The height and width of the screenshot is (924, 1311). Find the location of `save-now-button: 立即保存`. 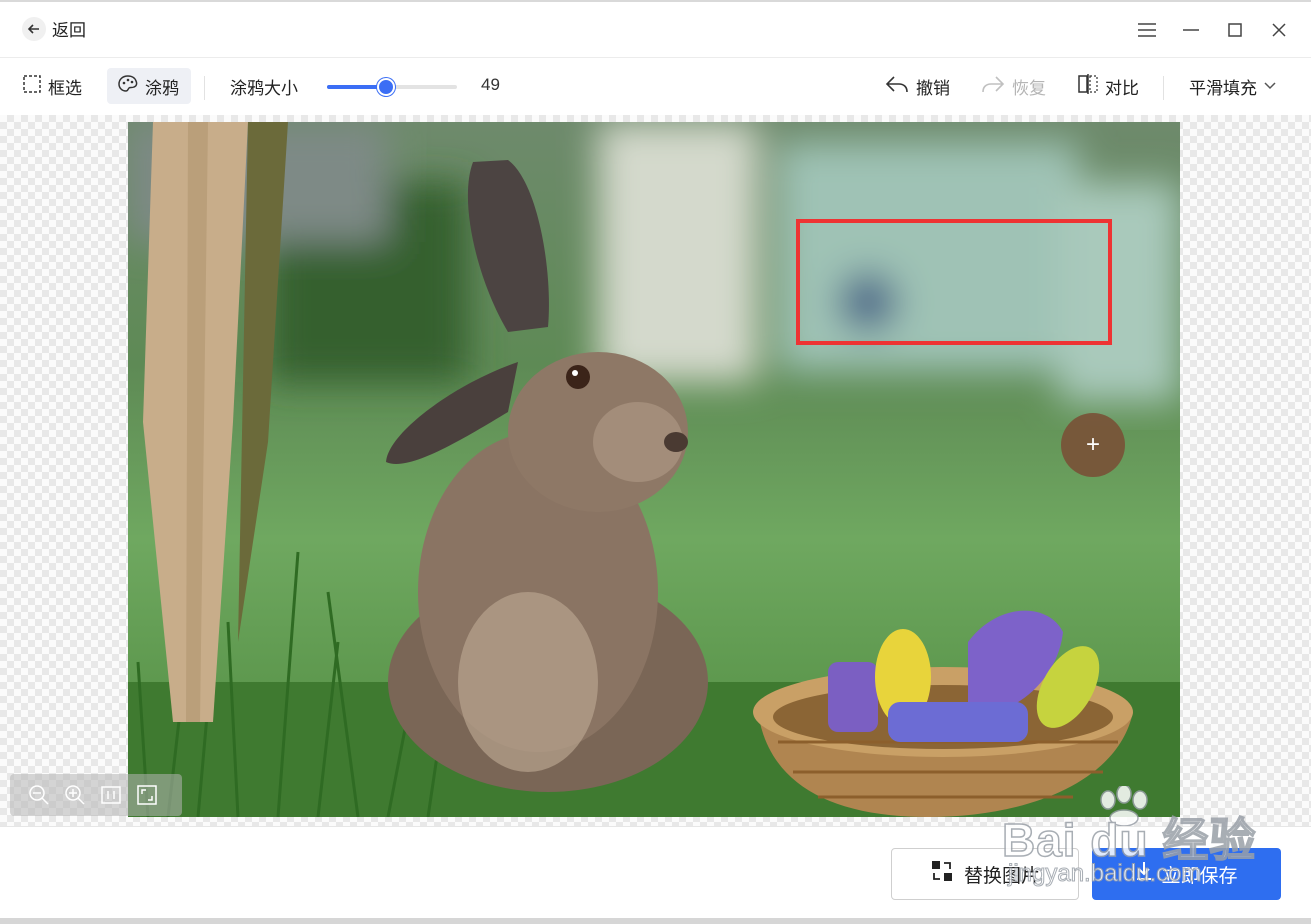

save-now-button: 立即保存 is located at coordinates (1186, 874).